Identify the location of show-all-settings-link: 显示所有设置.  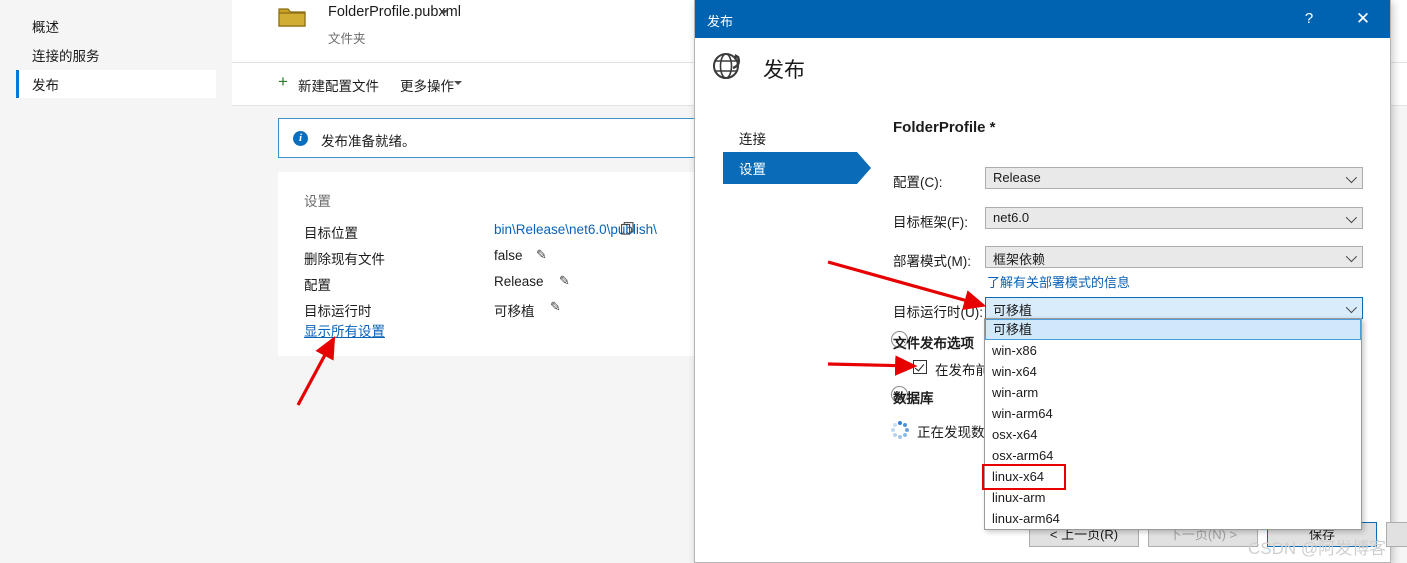
(344, 330).